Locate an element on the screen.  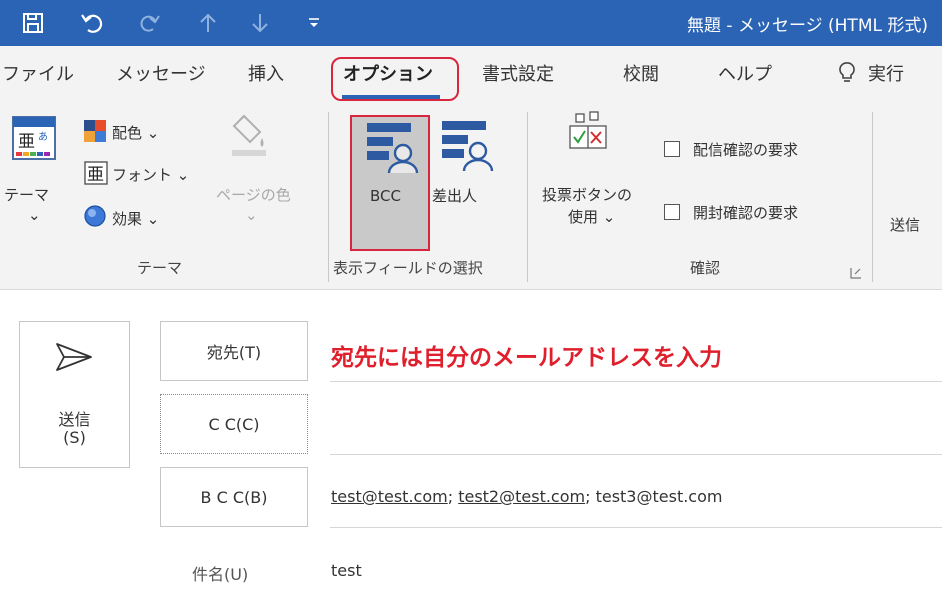
window-title: 無題 - メッセージ (HTML 形式) is located at coordinates (807, 26).